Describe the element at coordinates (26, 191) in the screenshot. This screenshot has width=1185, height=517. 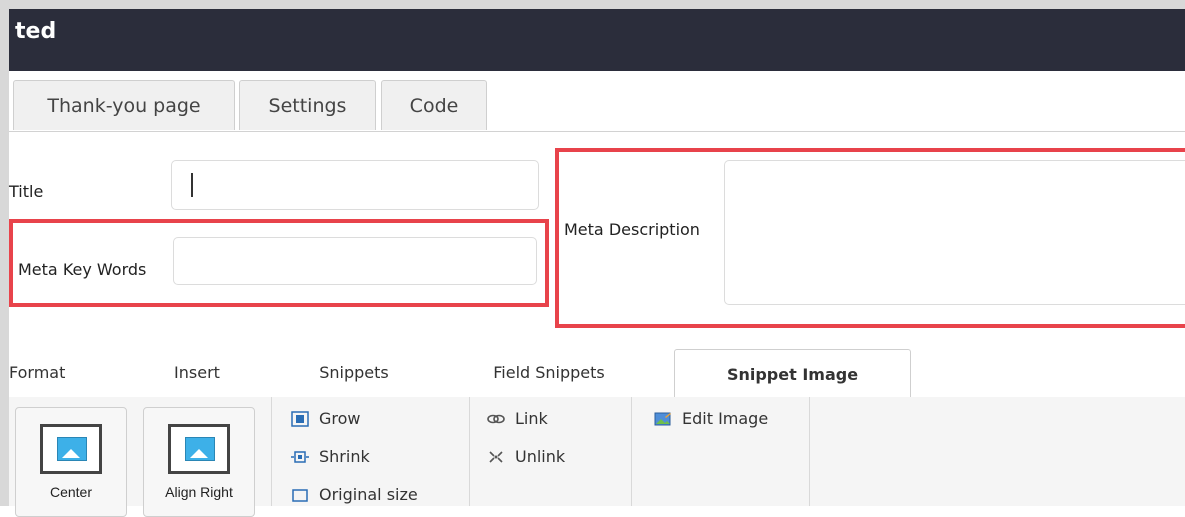
I see `title-label: Title` at that location.